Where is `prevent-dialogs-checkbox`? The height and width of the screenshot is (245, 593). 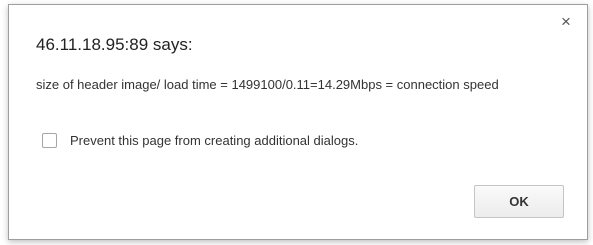
prevent-dialogs-checkbox is located at coordinates (49, 140).